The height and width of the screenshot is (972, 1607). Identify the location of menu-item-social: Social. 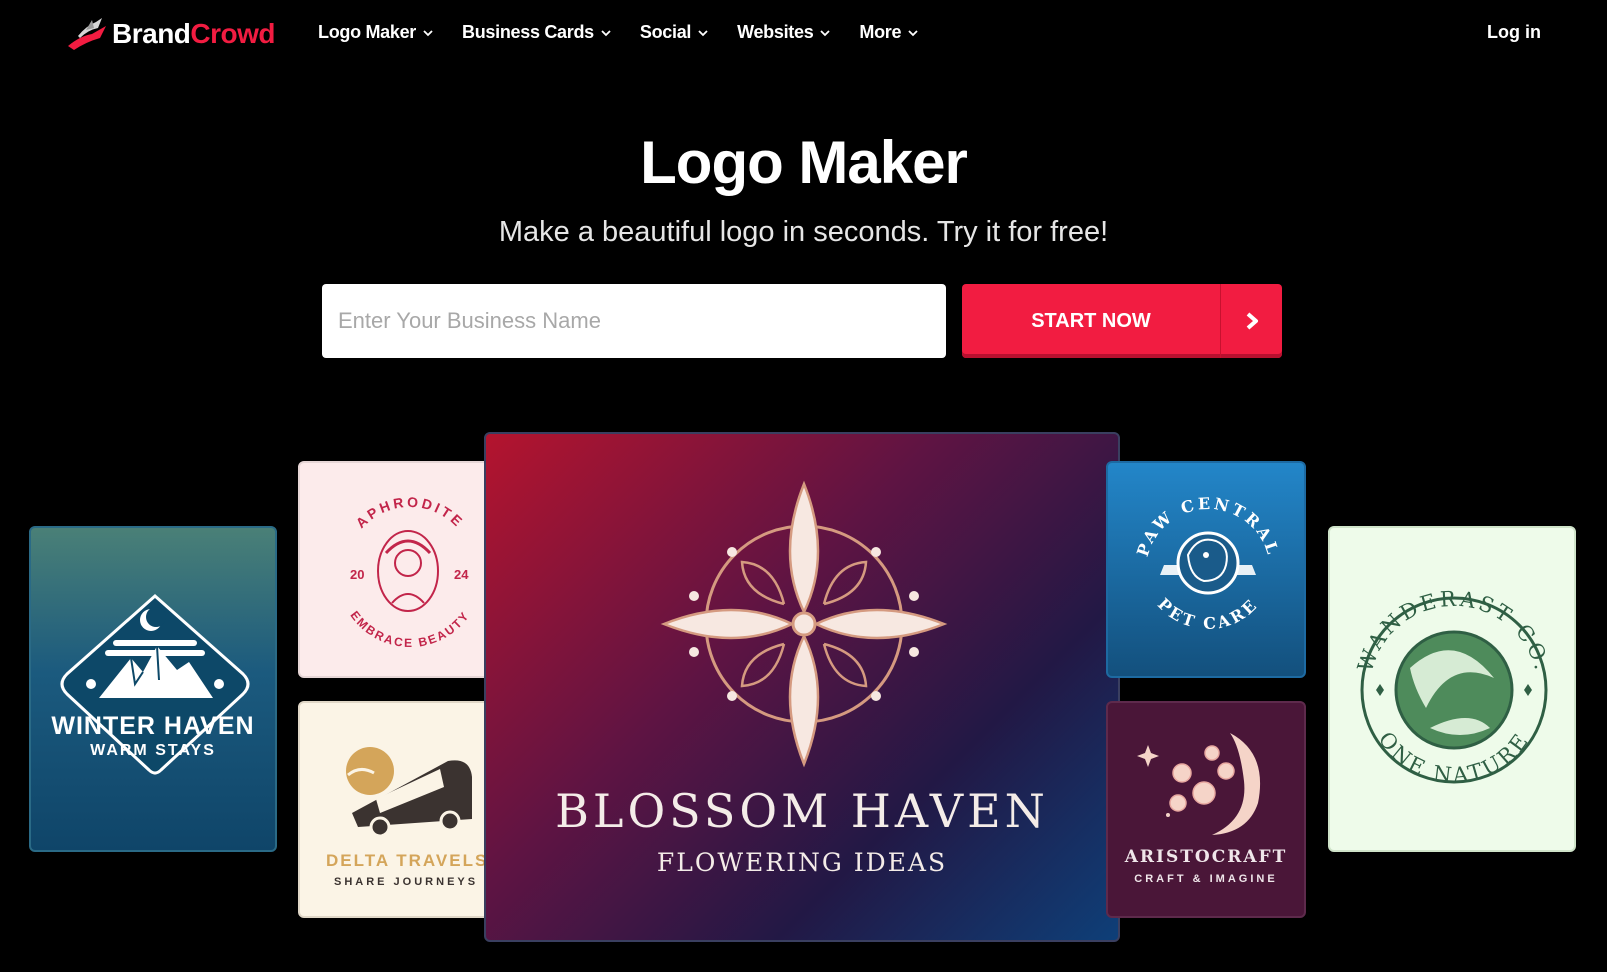
(674, 32).